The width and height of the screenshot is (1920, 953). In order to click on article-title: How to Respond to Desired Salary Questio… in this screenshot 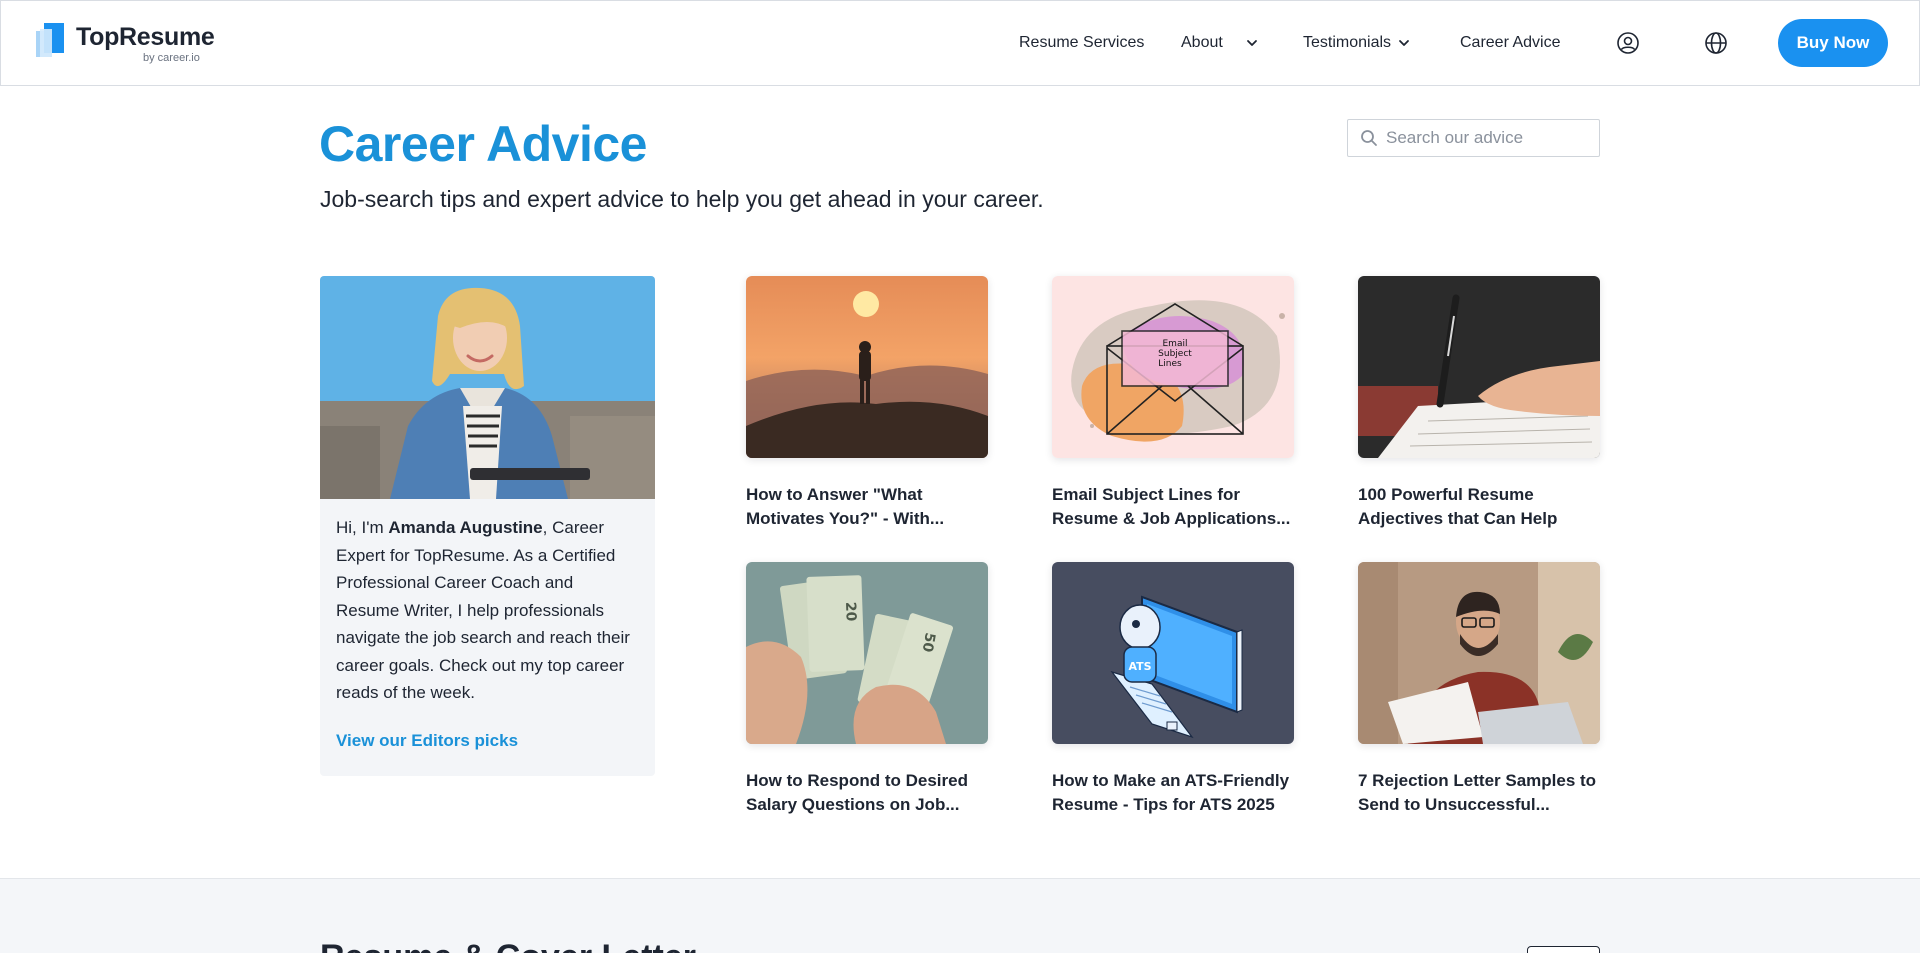, I will do `click(867, 793)`.